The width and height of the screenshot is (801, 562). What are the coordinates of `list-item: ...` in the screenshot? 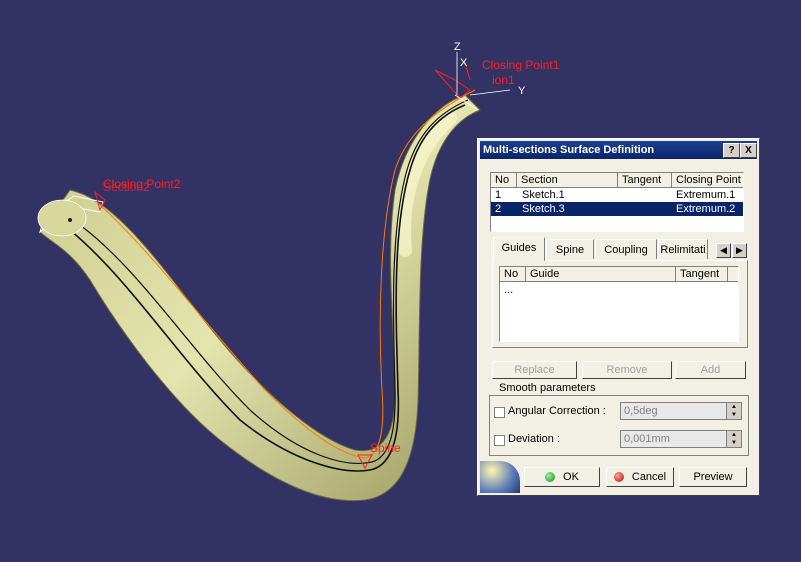 It's located at (619, 290).